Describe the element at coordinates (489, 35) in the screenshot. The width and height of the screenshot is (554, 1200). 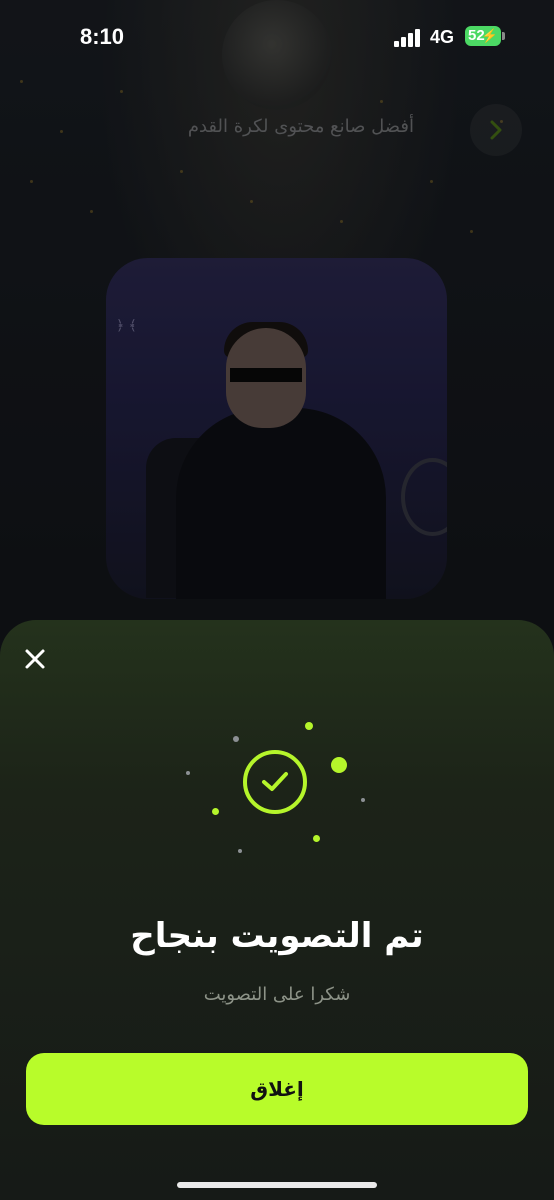
I see `charging-bolt-icon: ⚡` at that location.